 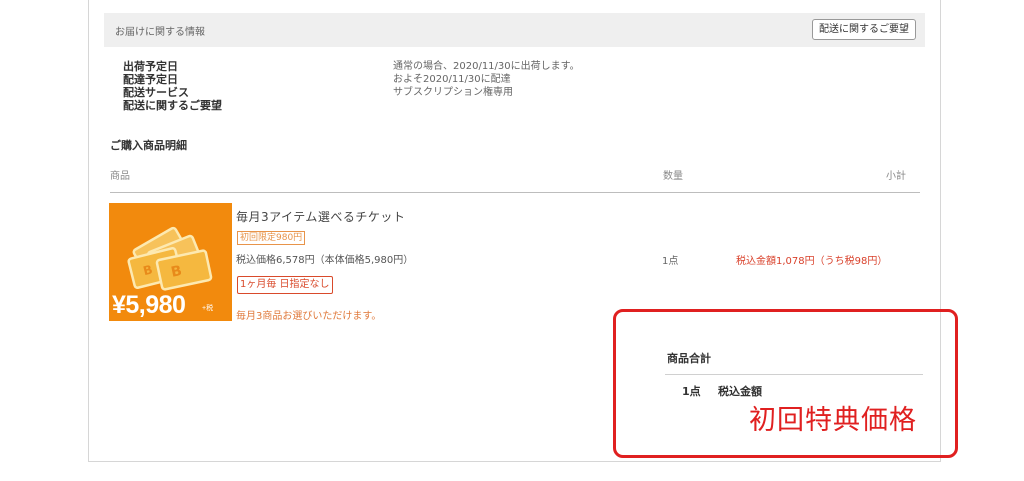 I want to click on product-tax-price: 税込価格6,578円（本体価格5,980円）, so click(x=325, y=260).